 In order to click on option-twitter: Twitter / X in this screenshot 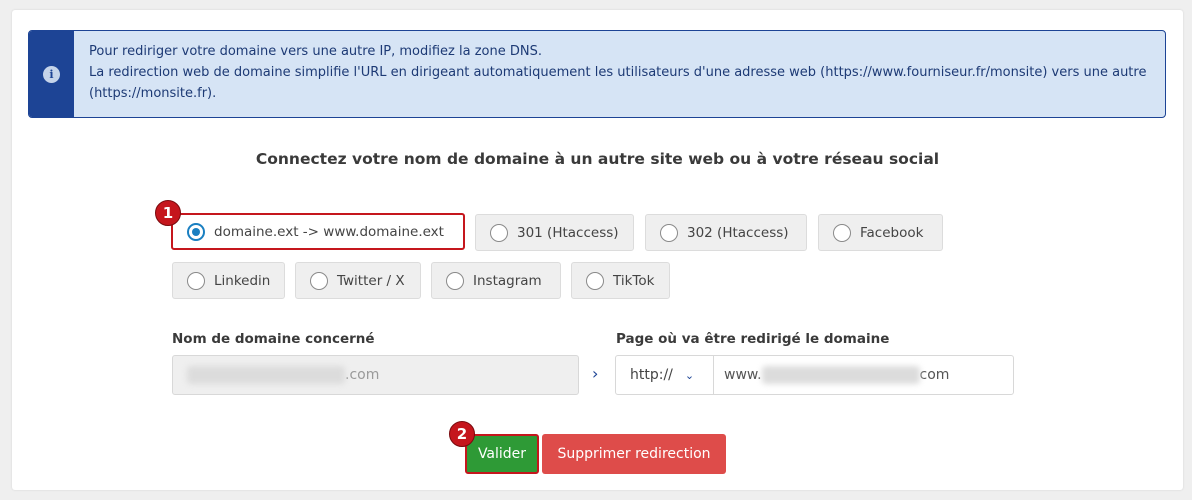, I will do `click(358, 280)`.